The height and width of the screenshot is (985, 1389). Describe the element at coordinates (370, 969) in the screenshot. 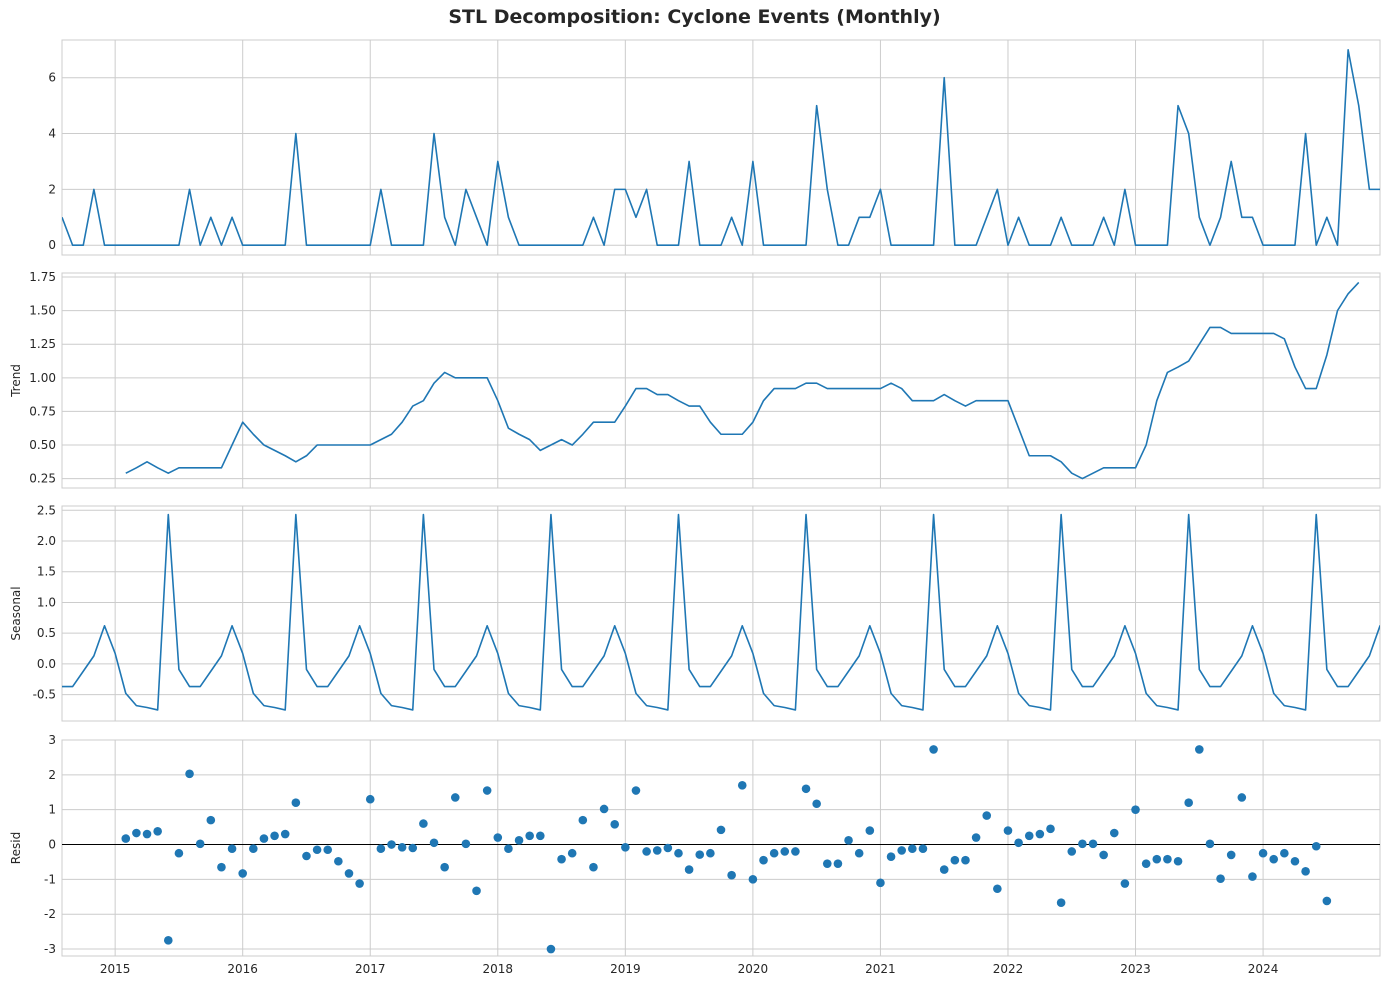

I see `x-tick-label: 2017` at that location.